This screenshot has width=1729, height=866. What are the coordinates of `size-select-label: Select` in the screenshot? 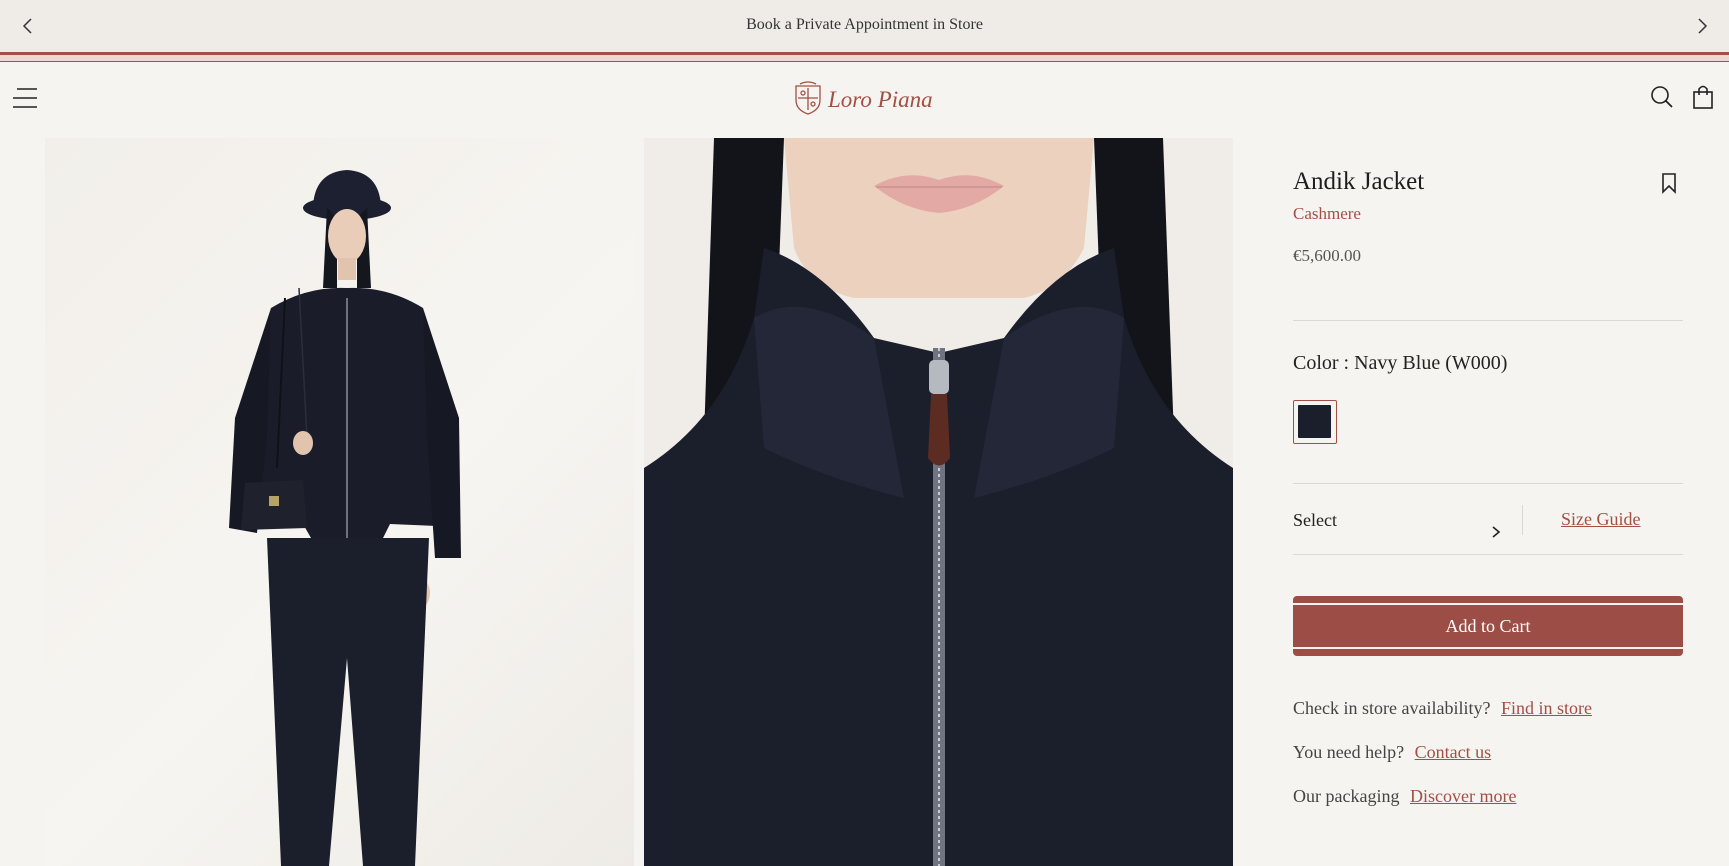 It's located at (1315, 520).